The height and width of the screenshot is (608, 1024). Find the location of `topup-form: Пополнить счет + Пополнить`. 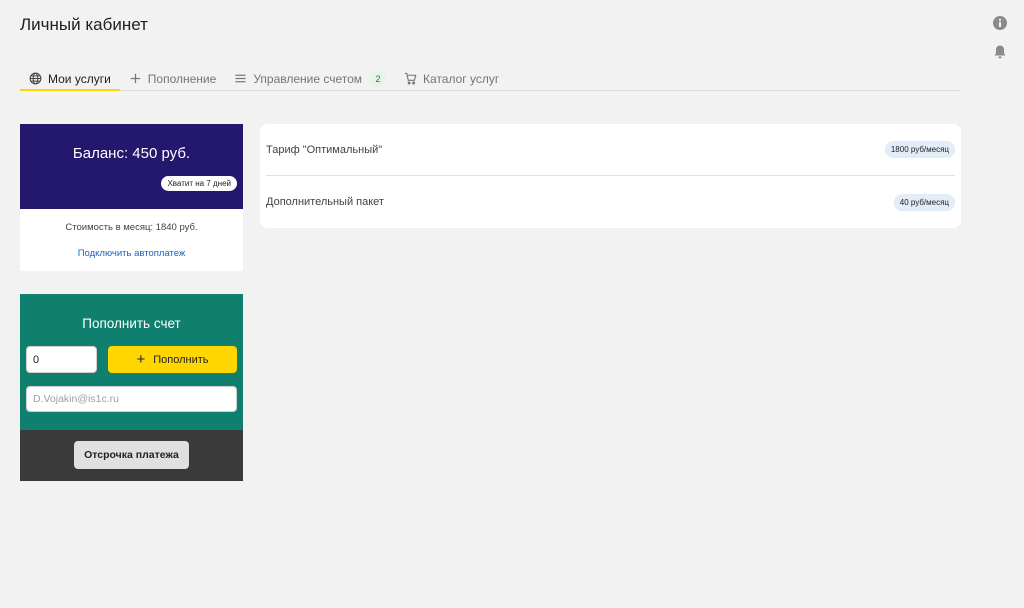

topup-form: Пополнить счет + Пополнить is located at coordinates (131, 362).